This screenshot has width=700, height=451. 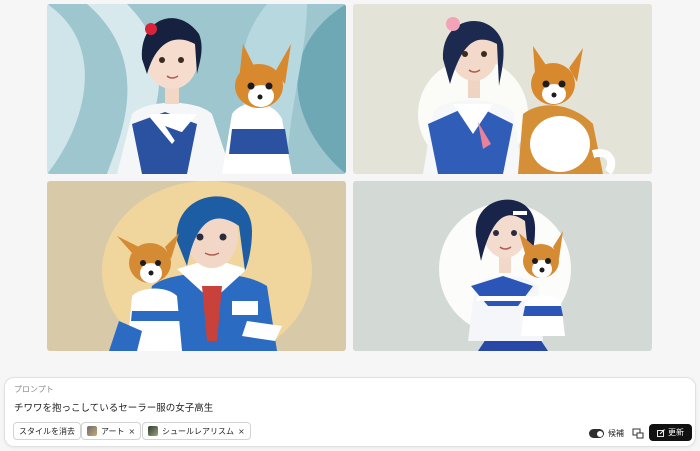 I want to click on style-chip-surrealism: シュールレアリスム ×, so click(x=196, y=431).